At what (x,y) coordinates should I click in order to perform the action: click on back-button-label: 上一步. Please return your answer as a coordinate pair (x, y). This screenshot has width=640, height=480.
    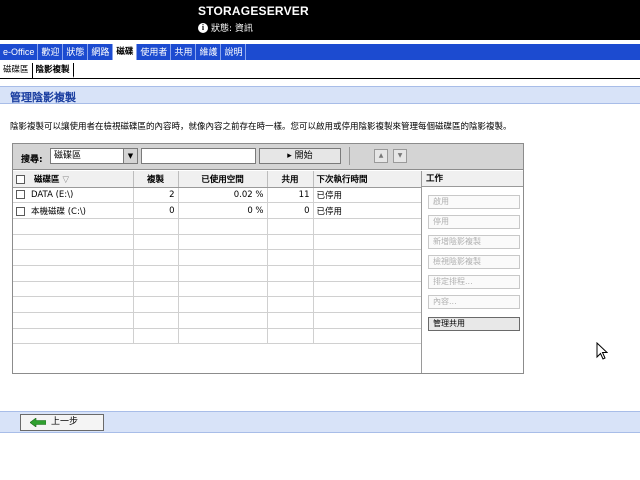
    Looking at the image, I should click on (65, 422).